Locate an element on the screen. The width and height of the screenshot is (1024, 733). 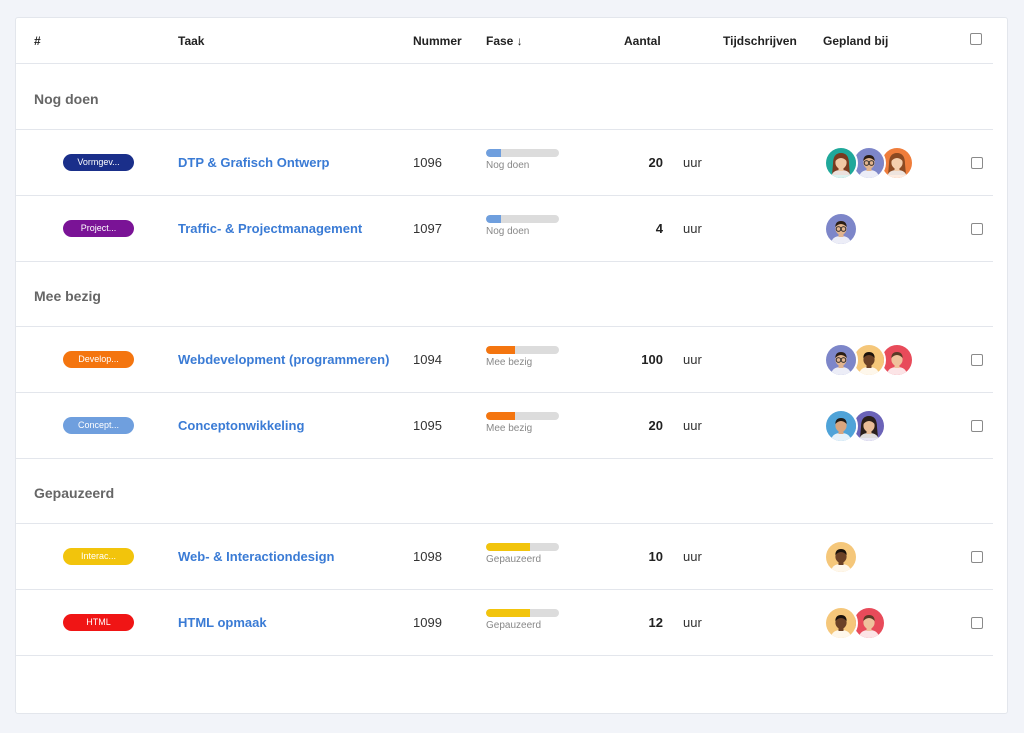
task-number: 1097 is located at coordinates (427, 228).